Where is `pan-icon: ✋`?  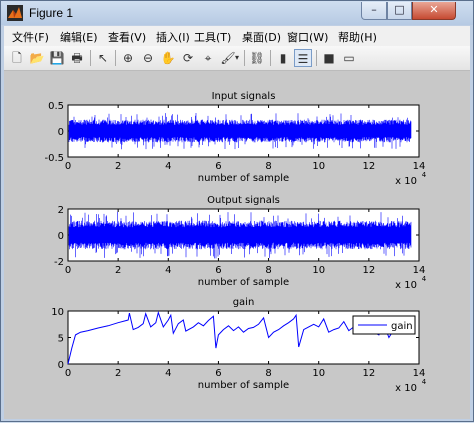 pan-icon: ✋ is located at coordinates (168, 58).